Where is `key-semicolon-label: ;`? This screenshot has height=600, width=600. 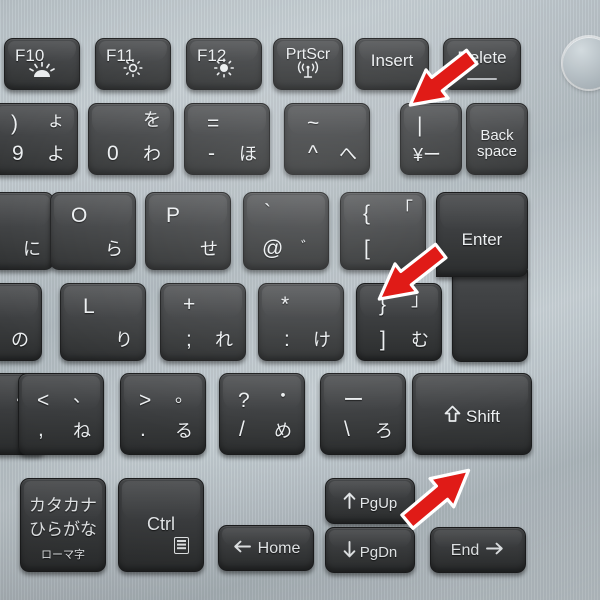 key-semicolon-label: ; is located at coordinates (189, 339).